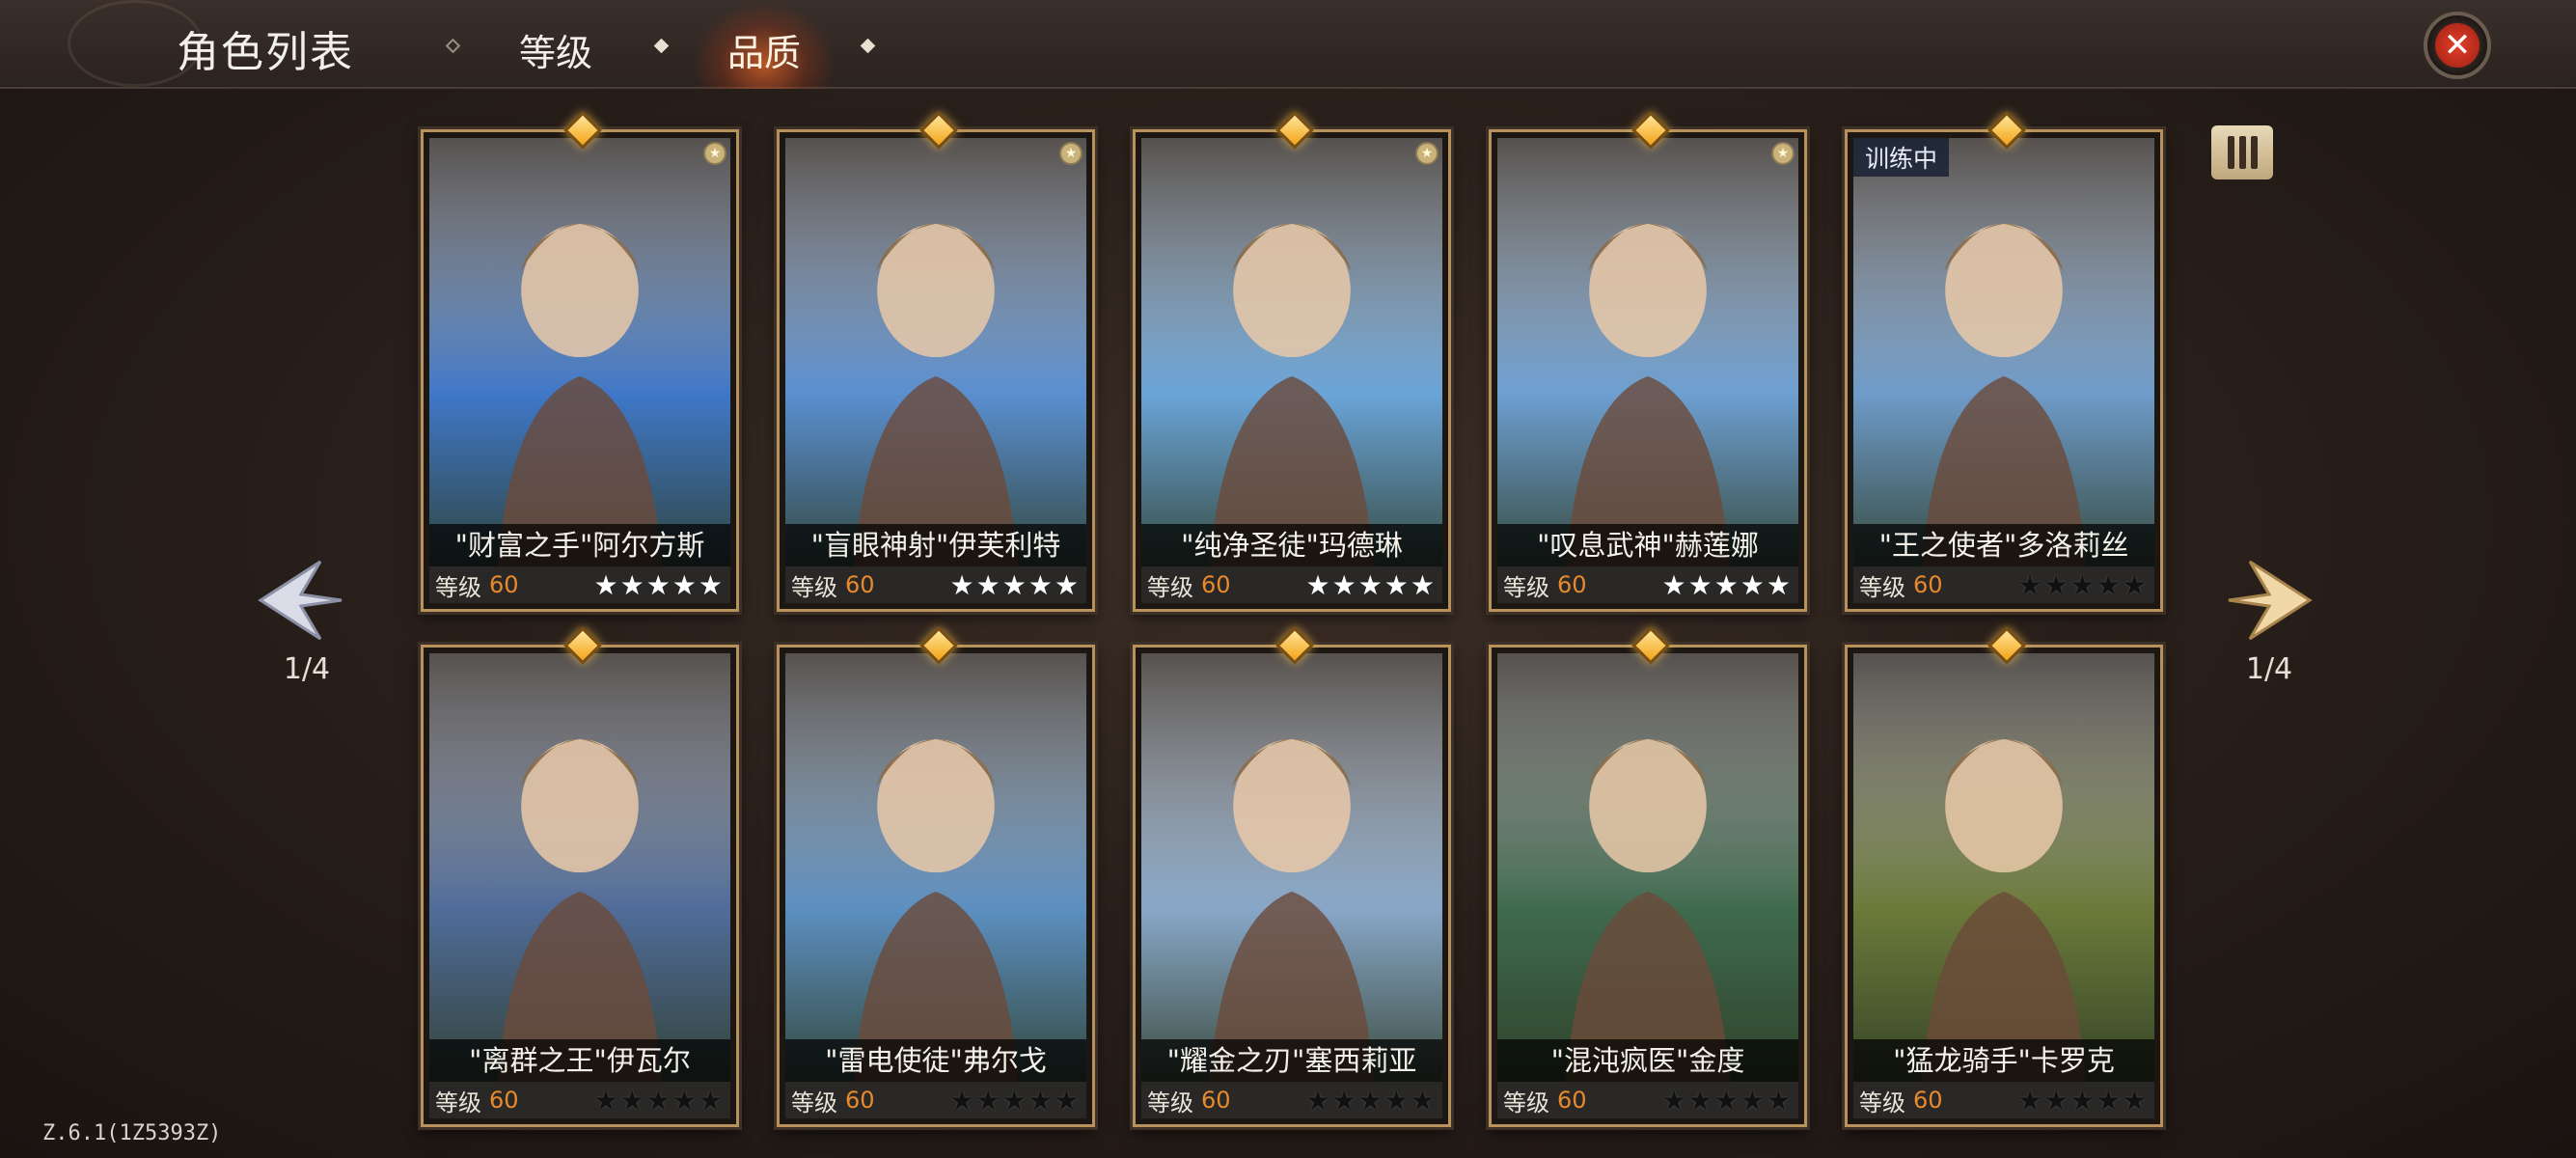  I want to click on character-card: ★ "盲眼神射"伊芙利特等级 60 ★★★★★, so click(936, 361).